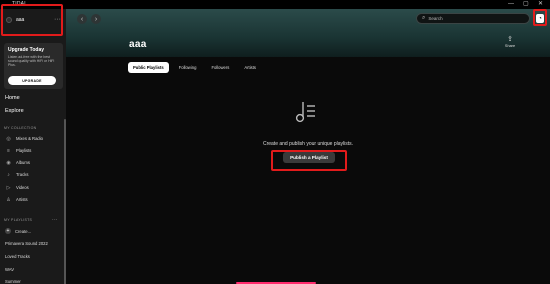 Image resolution: width=550 pixels, height=284 pixels. Describe the element at coordinates (9, 269) in the screenshot. I see `playlist-item: WAV` at that location.